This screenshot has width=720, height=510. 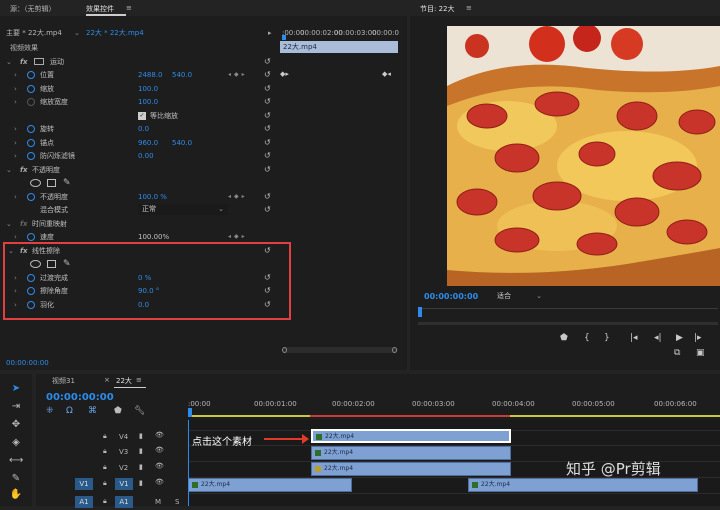 What do you see at coordinates (177, 502) in the screenshot?
I see `solo-button: S` at bounding box center [177, 502].